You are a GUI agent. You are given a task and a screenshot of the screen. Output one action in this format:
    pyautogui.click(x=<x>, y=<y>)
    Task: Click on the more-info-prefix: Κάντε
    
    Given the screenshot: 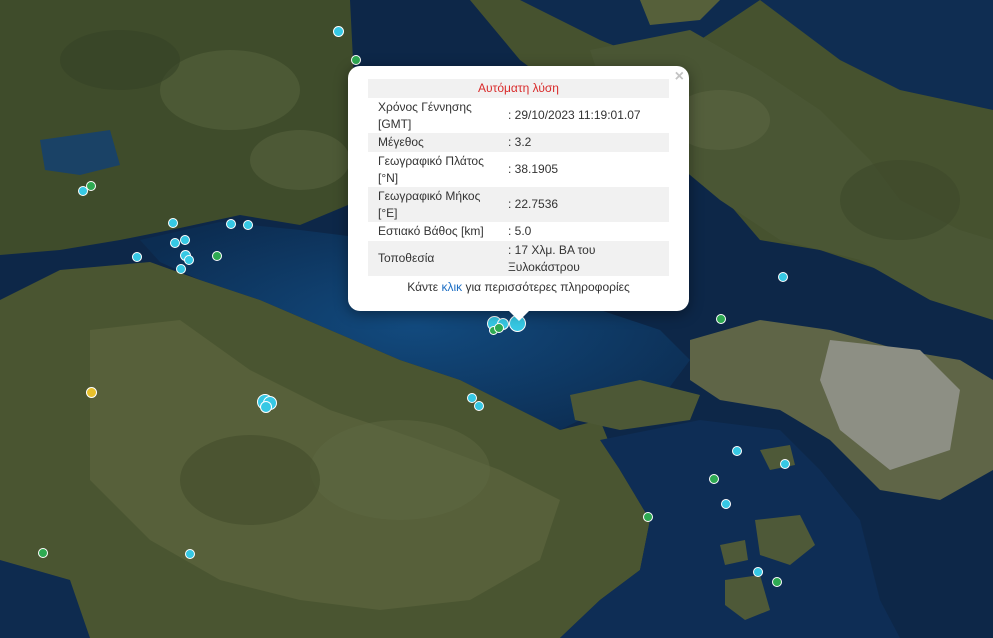 What is the action you would take?
    pyautogui.click(x=424, y=287)
    